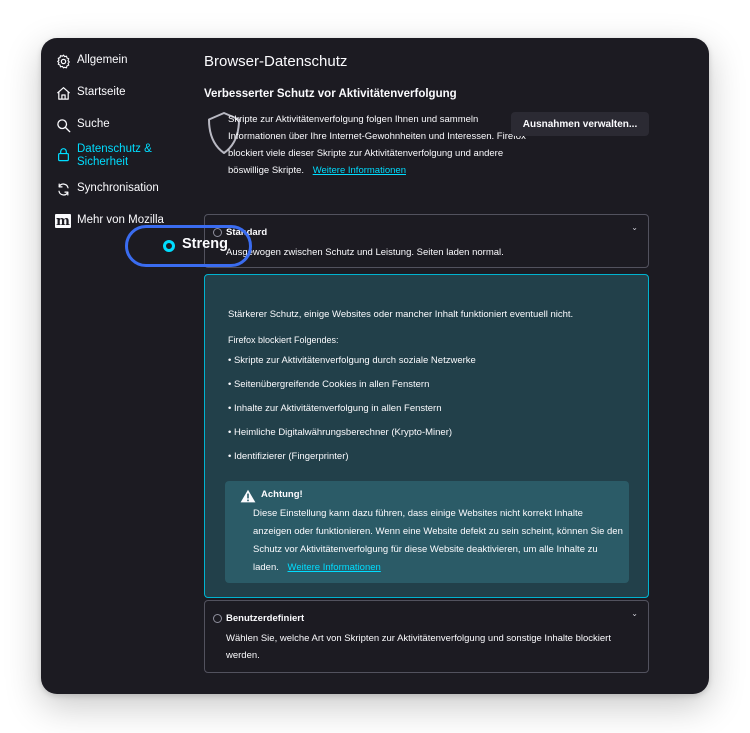  Describe the element at coordinates (102, 60) in the screenshot. I see `sidebar-item-label: Allgemein` at that location.